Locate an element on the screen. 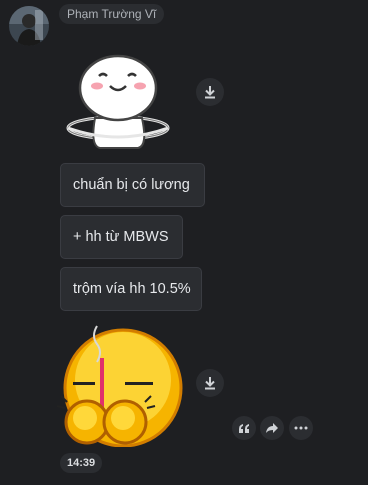 The image size is (368, 485). message-timestamp: 14:39 is located at coordinates (81, 463).